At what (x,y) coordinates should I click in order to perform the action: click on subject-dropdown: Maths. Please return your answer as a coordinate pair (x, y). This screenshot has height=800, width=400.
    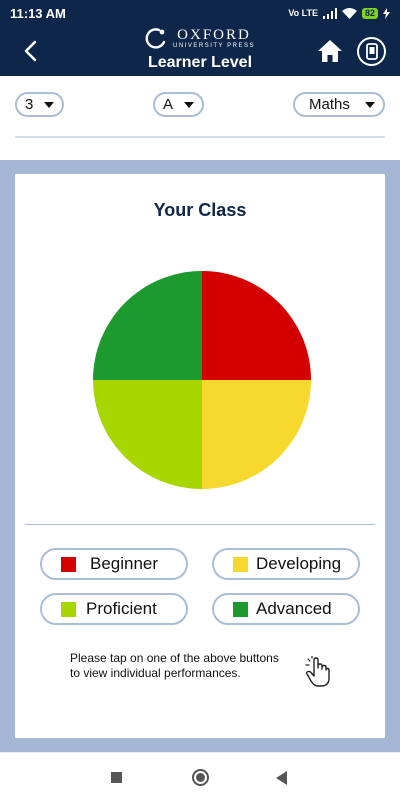
    Looking at the image, I should click on (339, 104).